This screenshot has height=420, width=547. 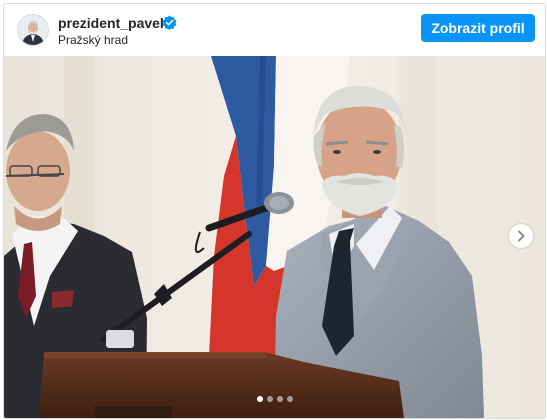 I want to click on verified-badge-icon, so click(x=169, y=22).